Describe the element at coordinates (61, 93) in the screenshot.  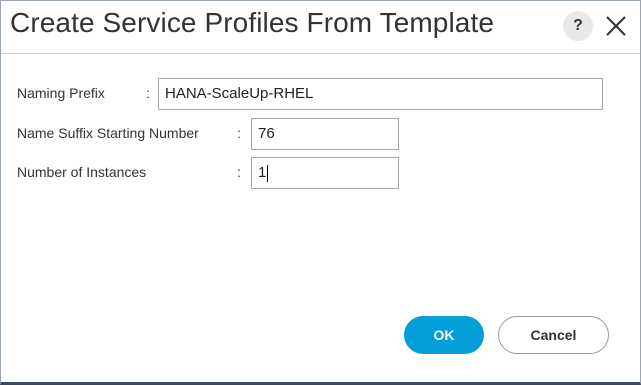
I see `naming-prefix-label: Naming Prefix` at that location.